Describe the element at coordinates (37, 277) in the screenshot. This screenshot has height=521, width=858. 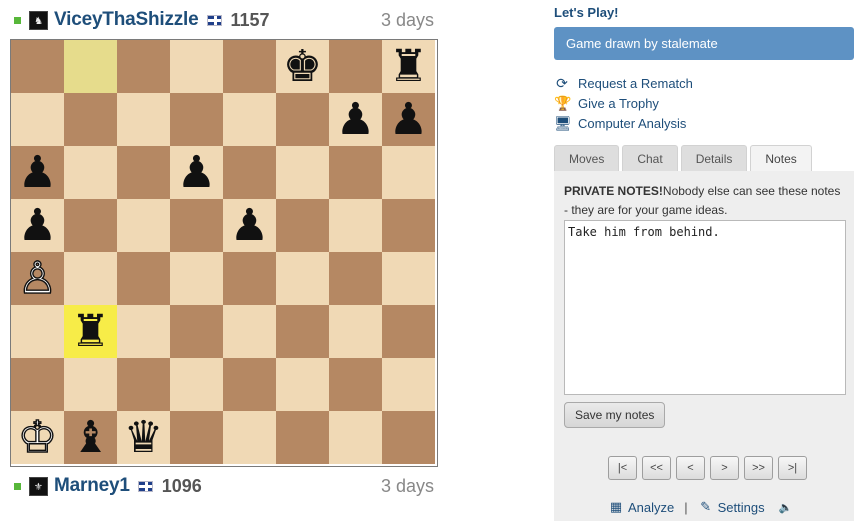
I see `white-pawn: ♙` at that location.